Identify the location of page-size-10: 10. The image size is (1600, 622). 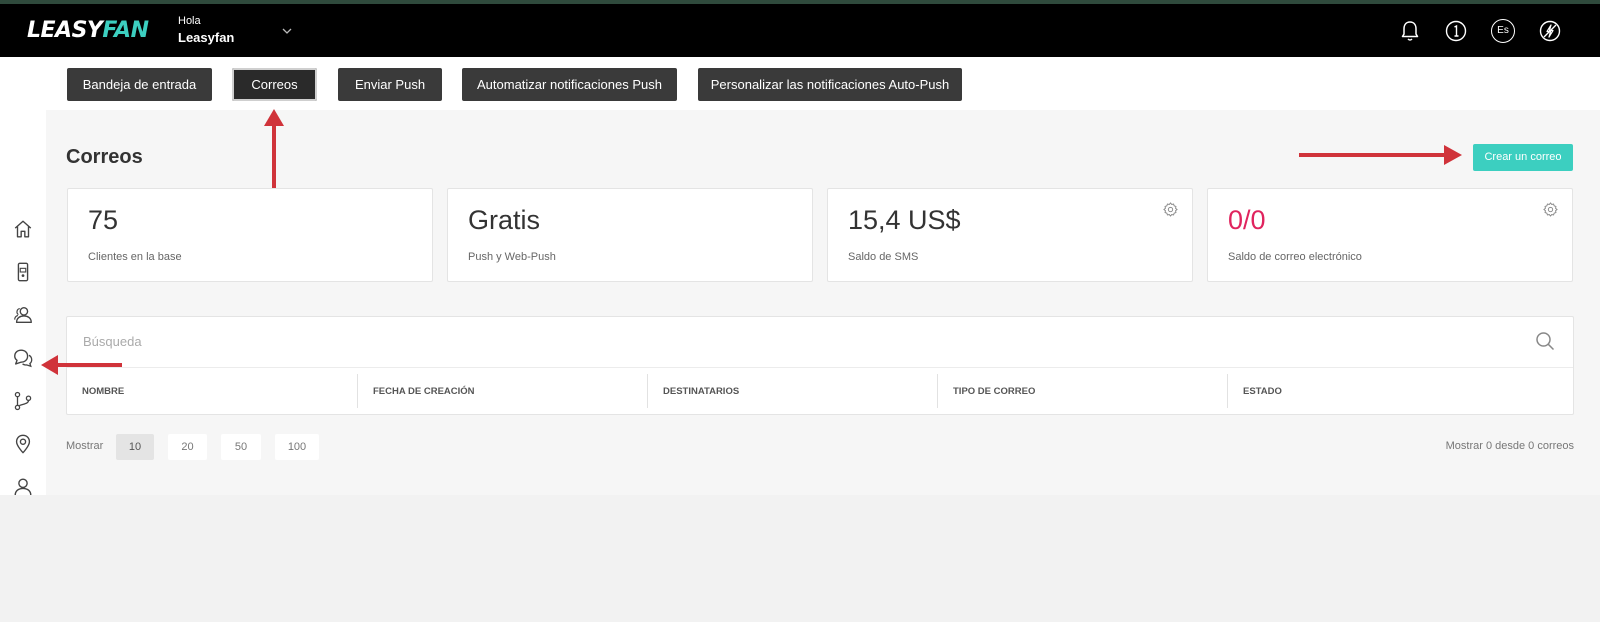
(135, 447).